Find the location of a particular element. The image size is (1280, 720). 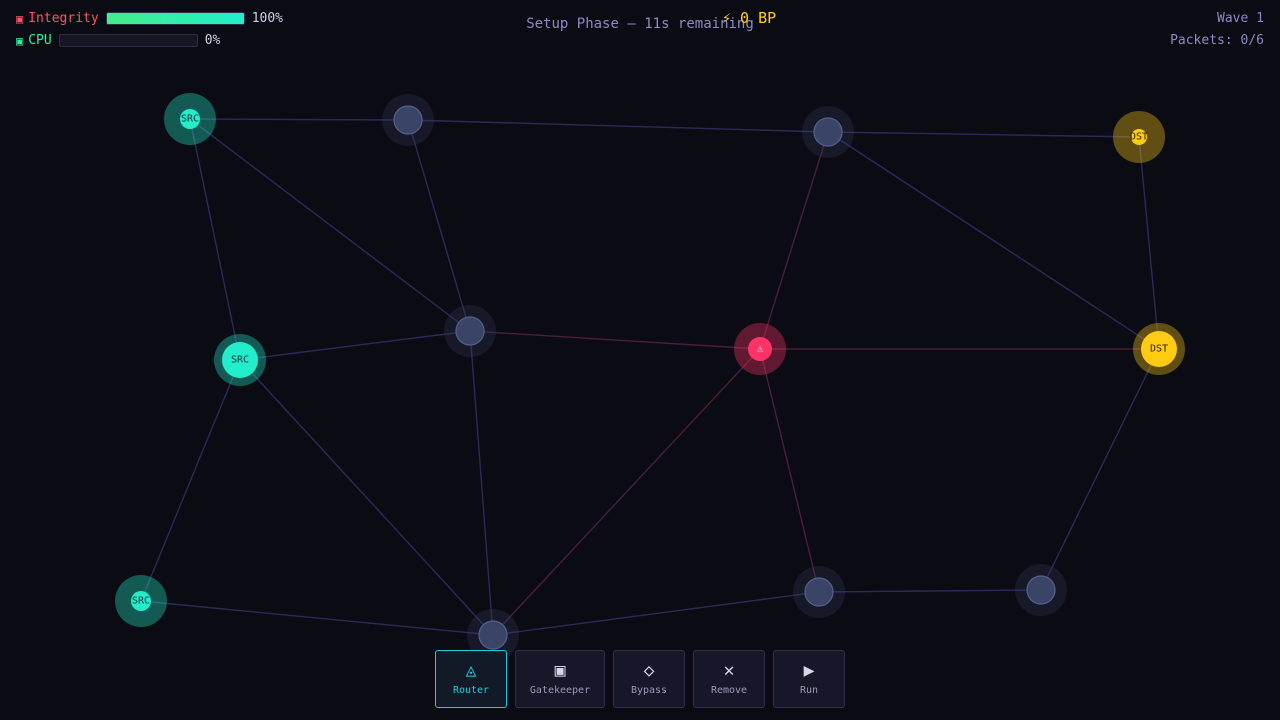

remove-tool-button: ✕ Remove is located at coordinates (729, 679).